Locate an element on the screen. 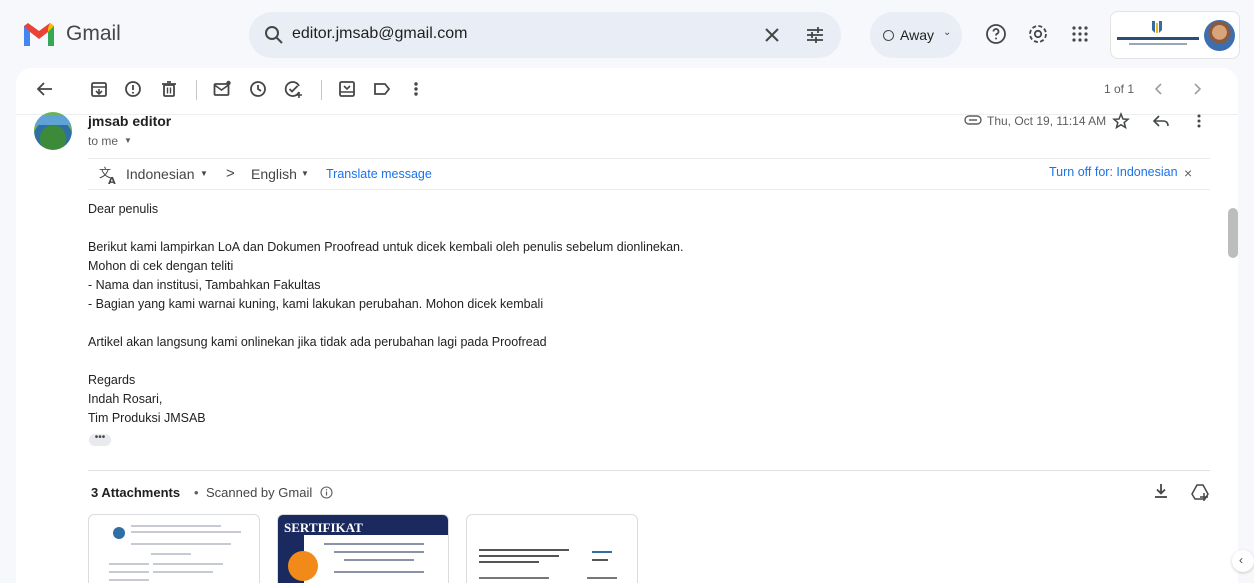  apps-grid-icon is located at coordinates (1080, 34).